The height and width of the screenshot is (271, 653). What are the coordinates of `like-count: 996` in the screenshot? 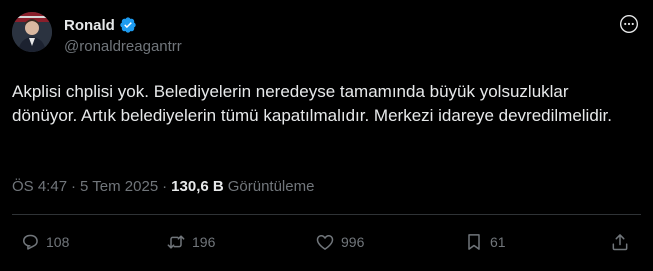 It's located at (353, 242).